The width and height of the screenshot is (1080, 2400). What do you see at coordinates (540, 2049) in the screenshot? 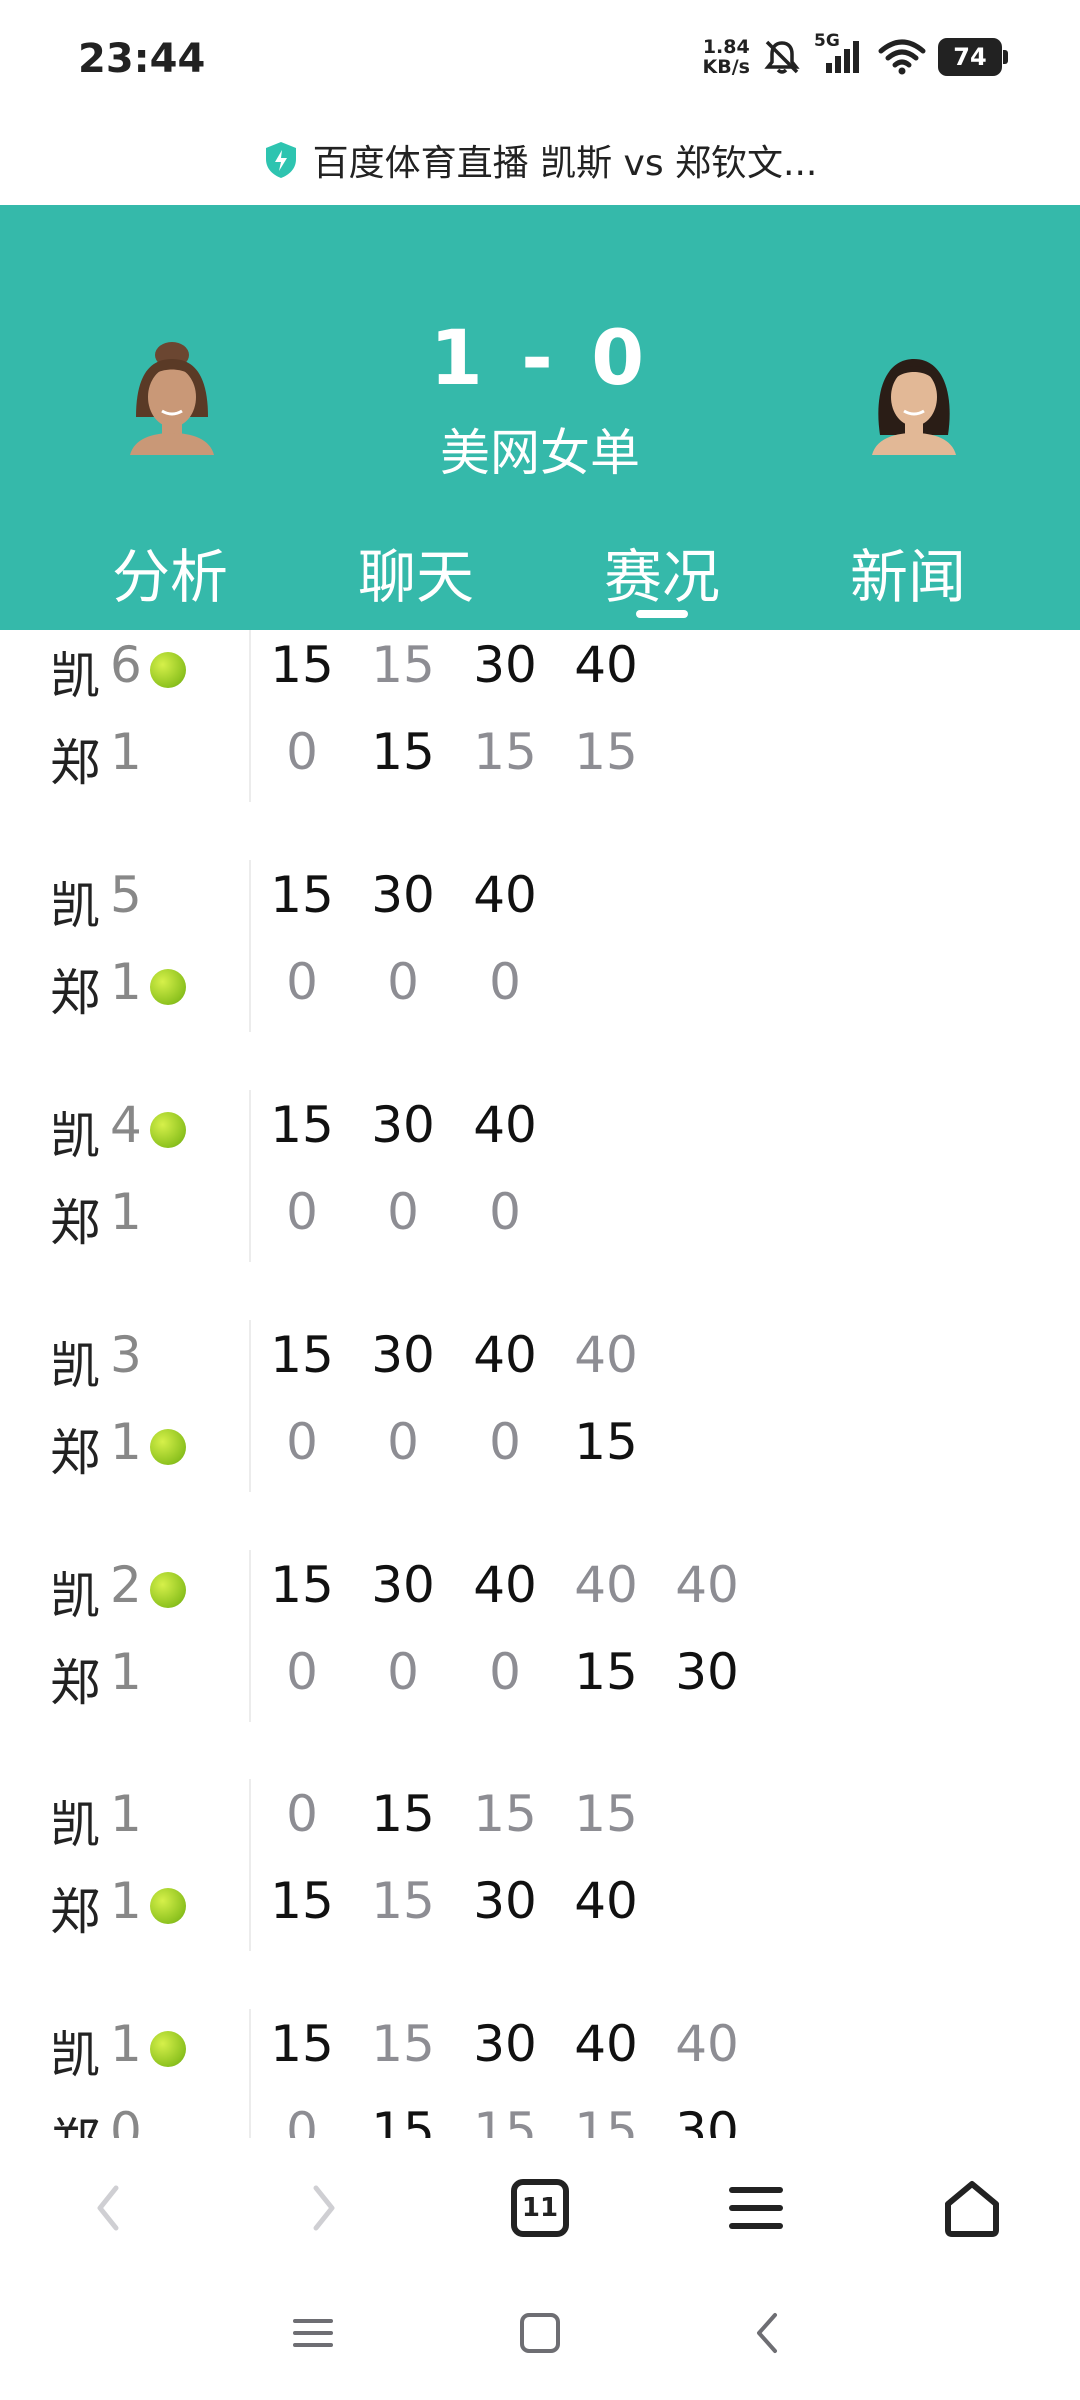
I see `player-row: 凯 1 15 15 30 40 40` at bounding box center [540, 2049].